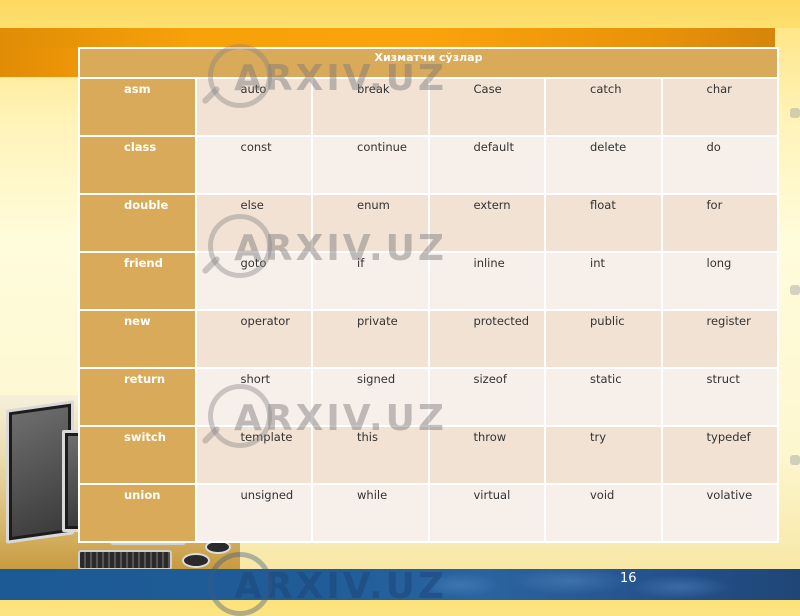 The width and height of the screenshot is (800, 616). What do you see at coordinates (137, 397) in the screenshot?
I see `keyword-cell-return: return` at bounding box center [137, 397].